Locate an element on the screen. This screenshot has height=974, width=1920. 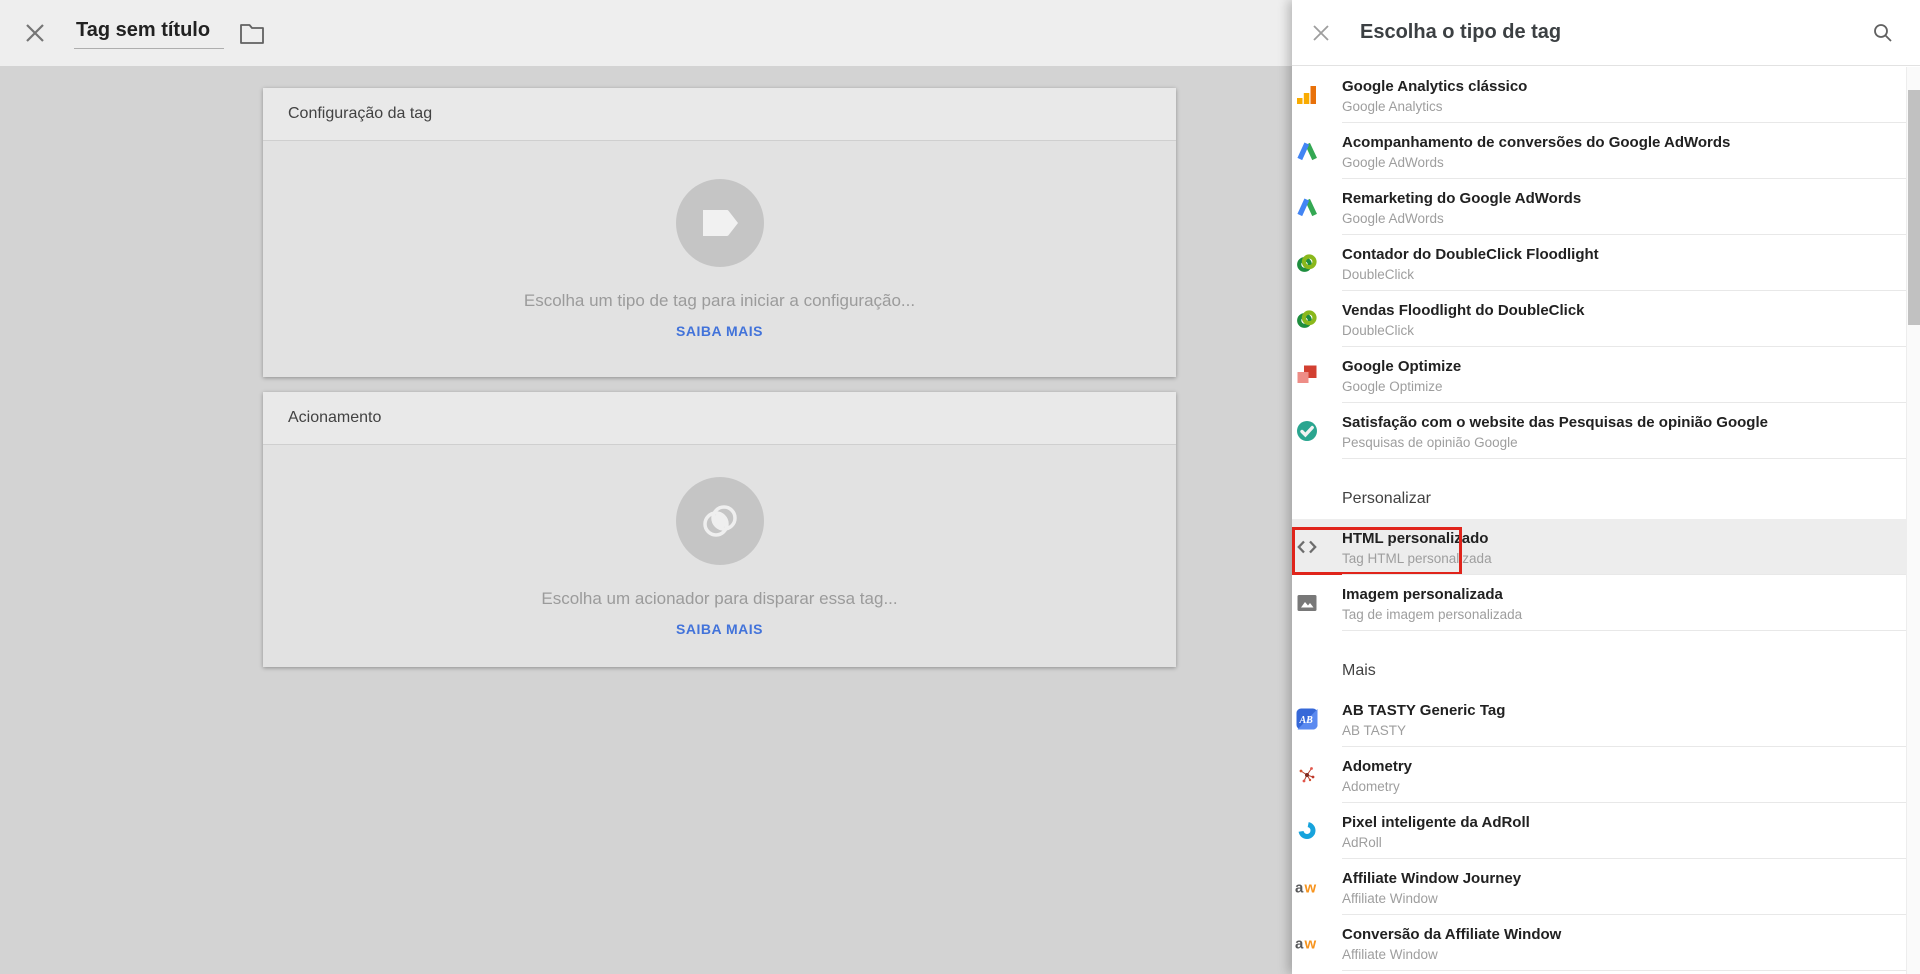
tag-type-title: AB TASTY Generic Tag is located at coordinates (1424, 710).